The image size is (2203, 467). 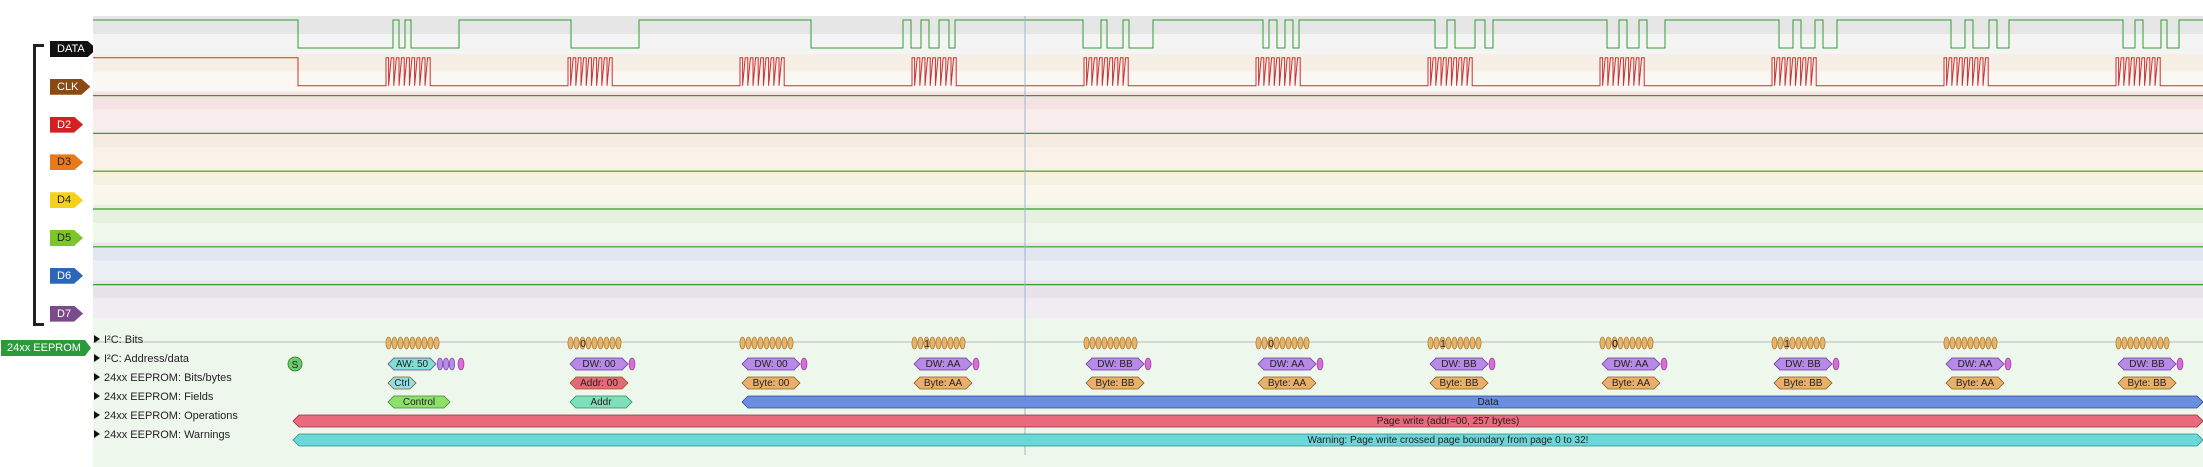 What do you see at coordinates (70, 87) in the screenshot?
I see `channel-tag-clk: CLK` at bounding box center [70, 87].